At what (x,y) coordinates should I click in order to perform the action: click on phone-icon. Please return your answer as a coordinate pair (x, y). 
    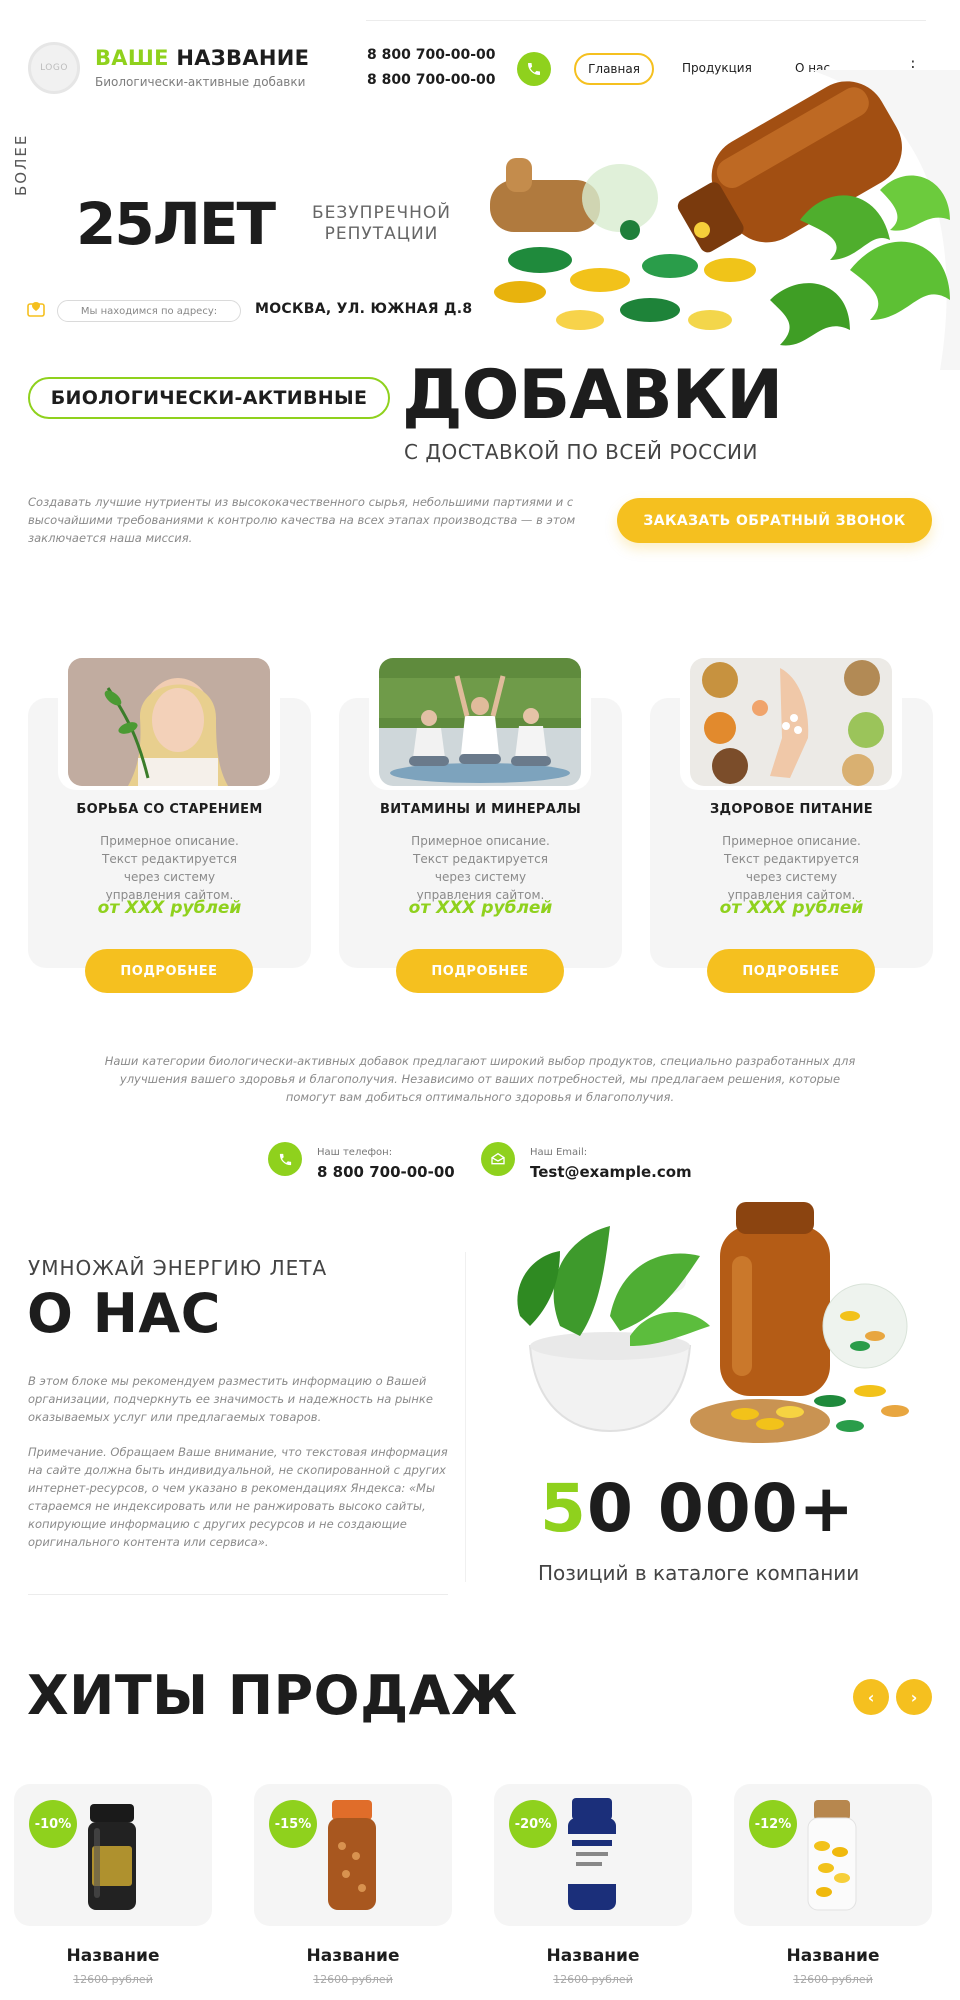
    Looking at the image, I should click on (285, 1159).